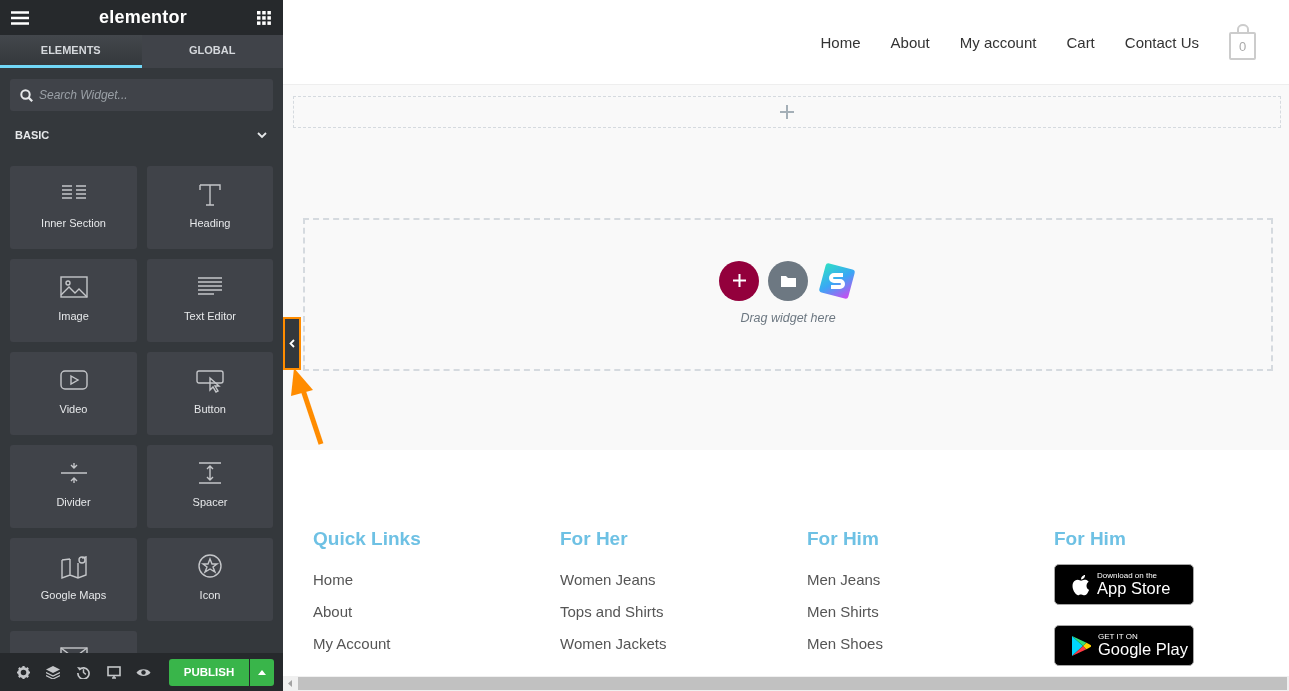  I want to click on apple-icon, so click(1080, 584).